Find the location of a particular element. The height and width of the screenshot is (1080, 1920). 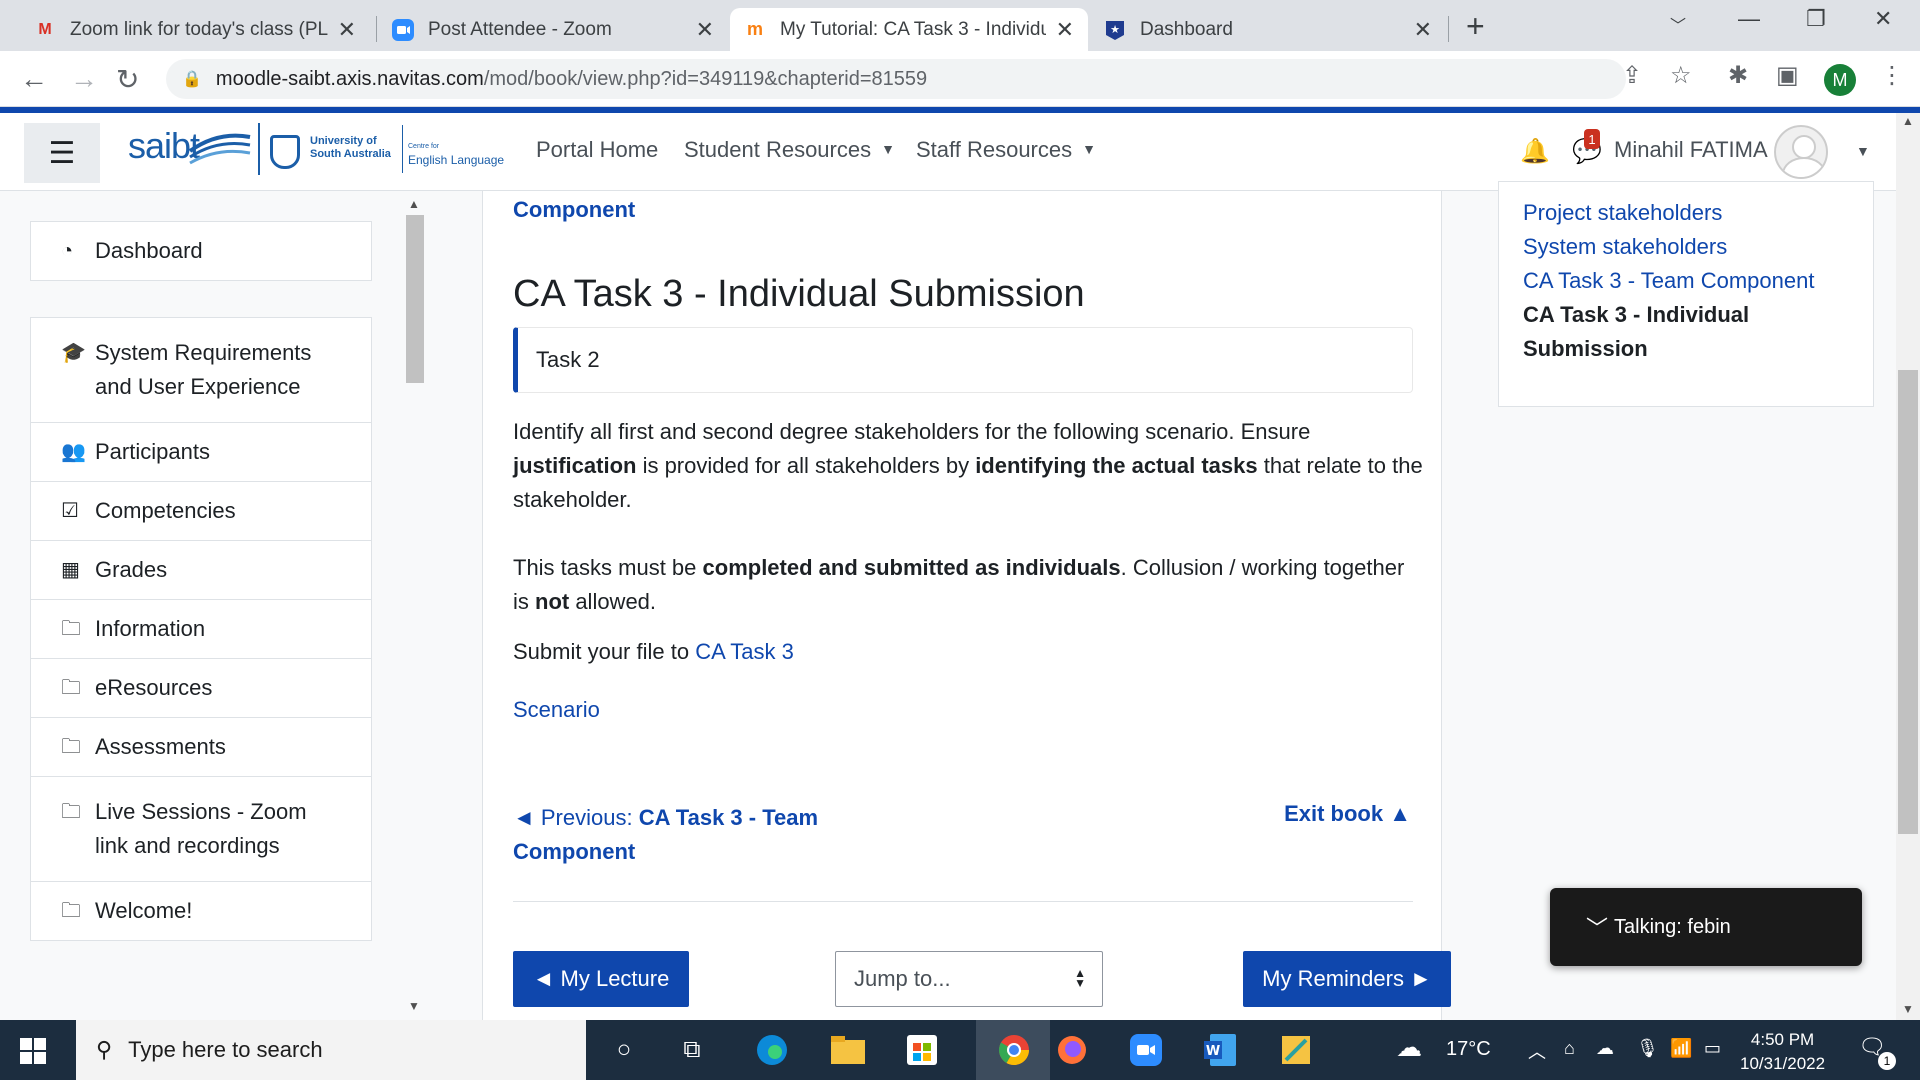

my-lecture-button: ◄ My Lecture is located at coordinates (601, 979).